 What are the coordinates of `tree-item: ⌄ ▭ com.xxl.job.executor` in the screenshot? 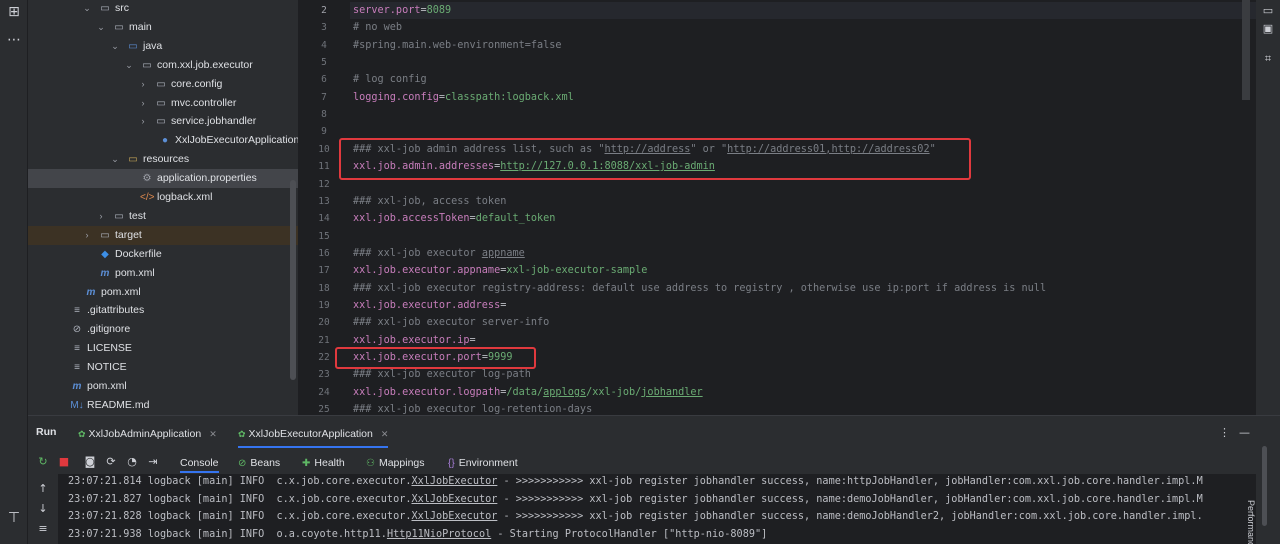 It's located at (163, 65).